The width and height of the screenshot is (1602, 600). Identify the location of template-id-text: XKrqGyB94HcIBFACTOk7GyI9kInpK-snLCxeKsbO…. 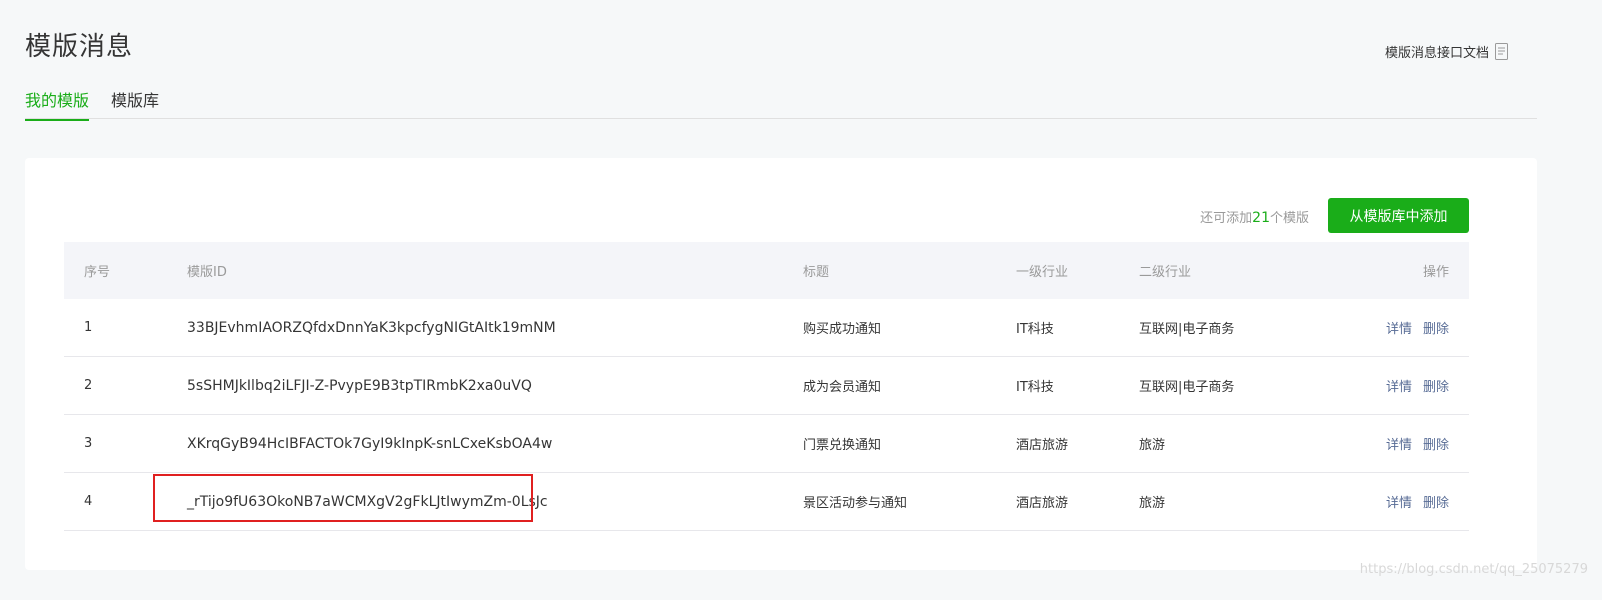
(370, 443).